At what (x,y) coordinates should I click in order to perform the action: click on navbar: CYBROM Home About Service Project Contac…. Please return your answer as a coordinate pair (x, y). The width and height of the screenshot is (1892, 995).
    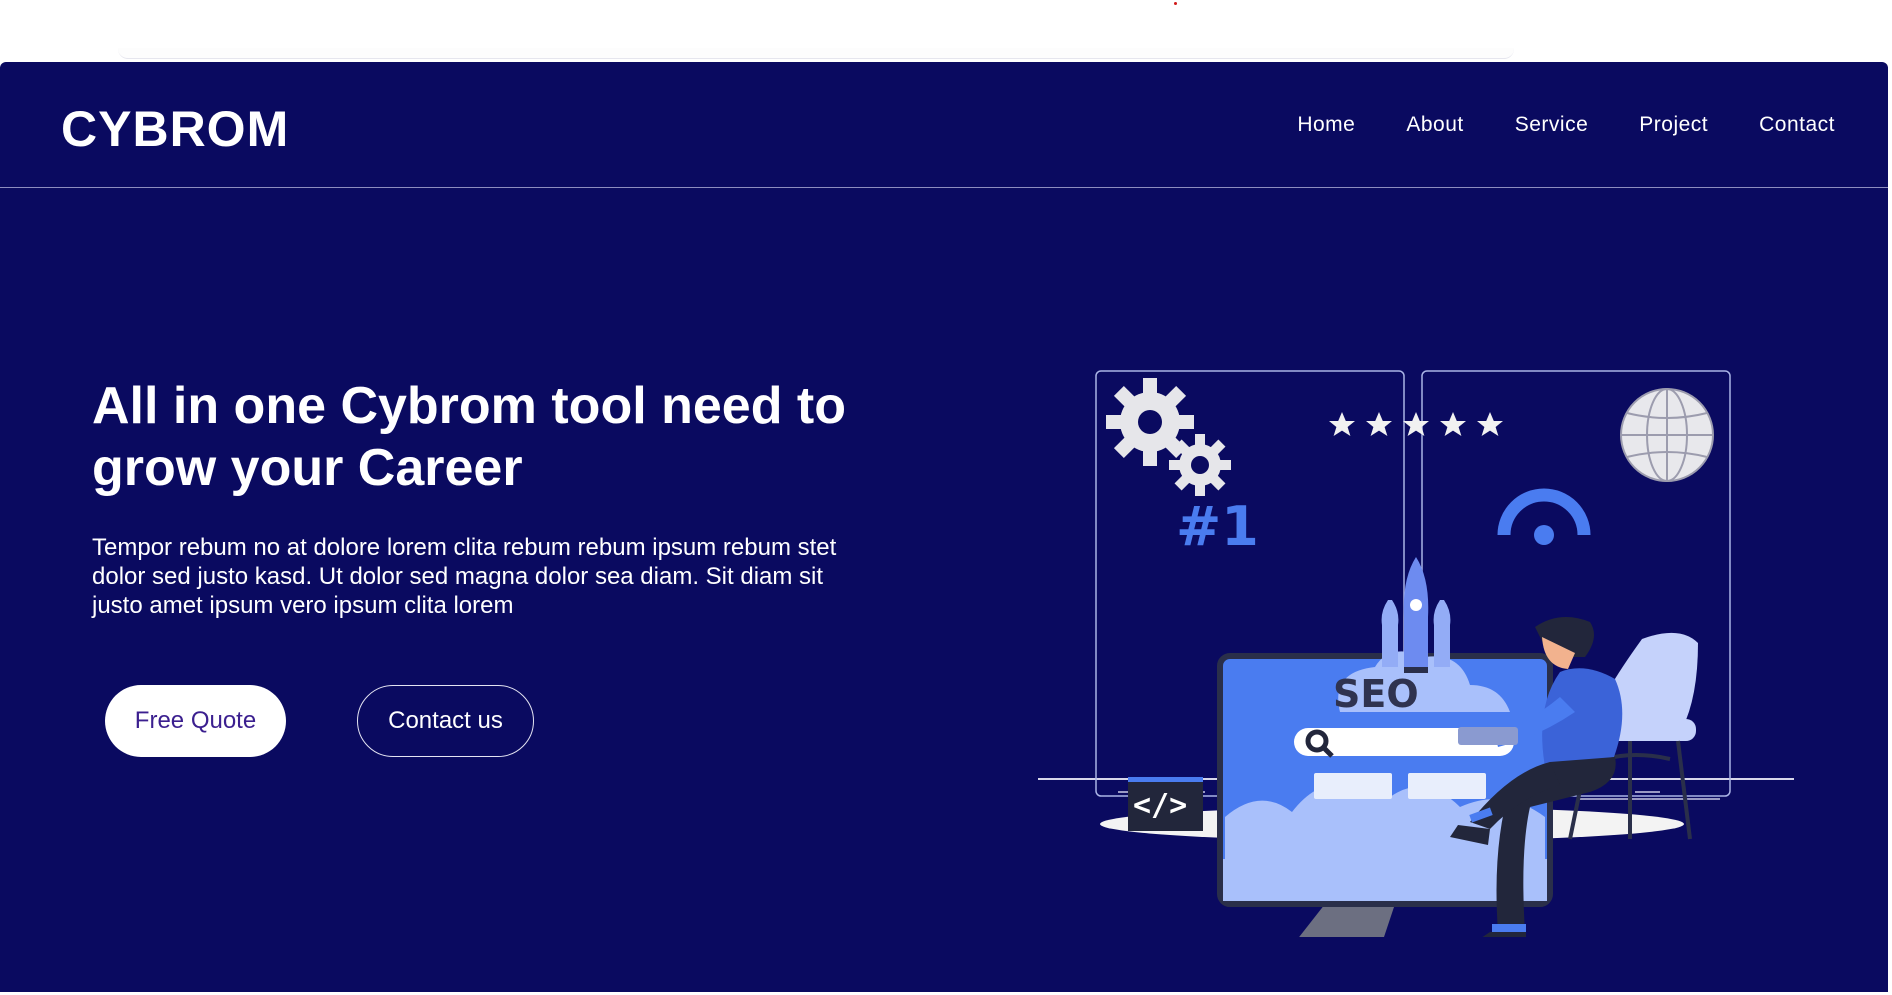
    Looking at the image, I should click on (944, 125).